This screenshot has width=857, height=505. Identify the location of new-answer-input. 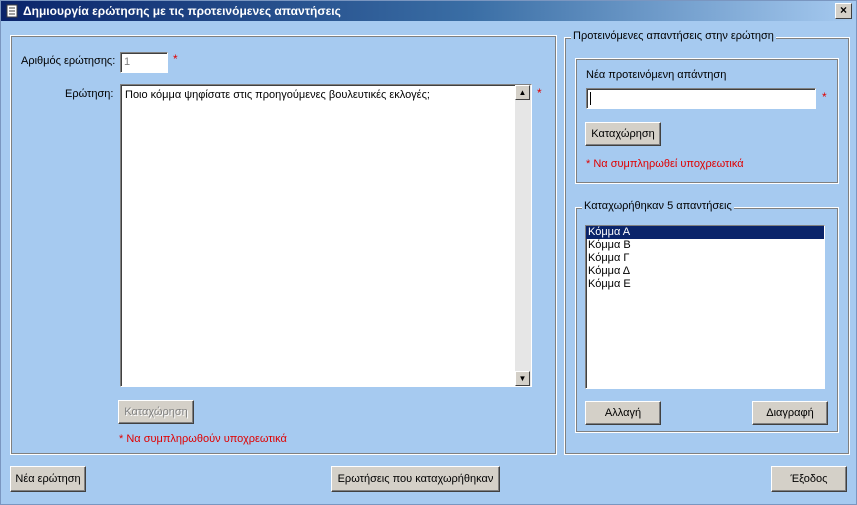
(701, 98).